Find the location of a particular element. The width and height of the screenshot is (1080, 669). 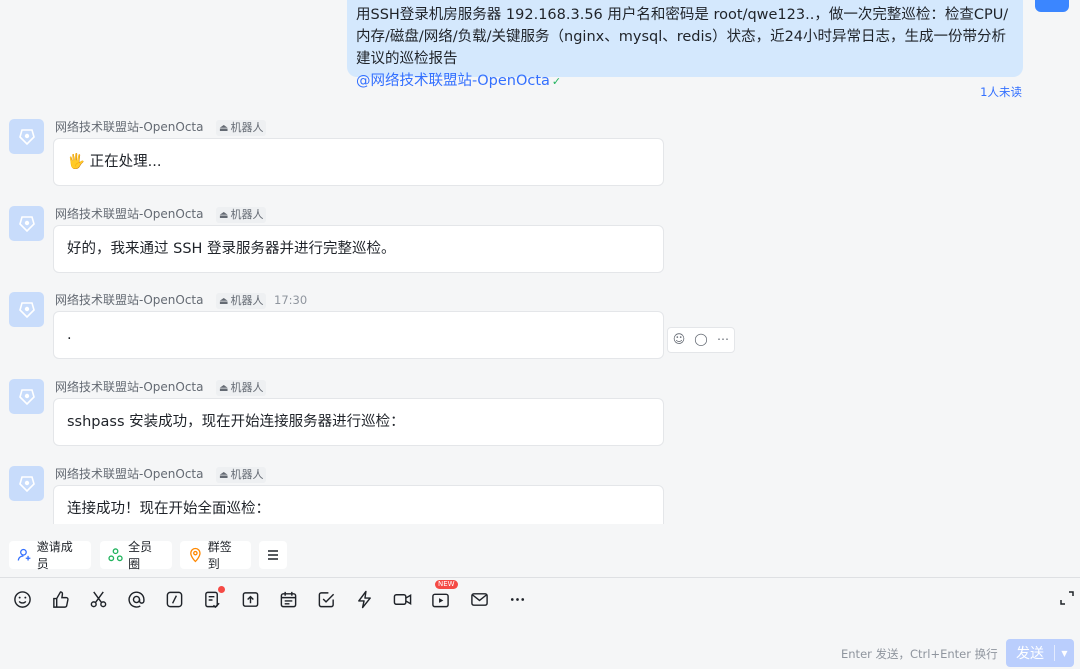

quick-reply-button is located at coordinates (364, 599).